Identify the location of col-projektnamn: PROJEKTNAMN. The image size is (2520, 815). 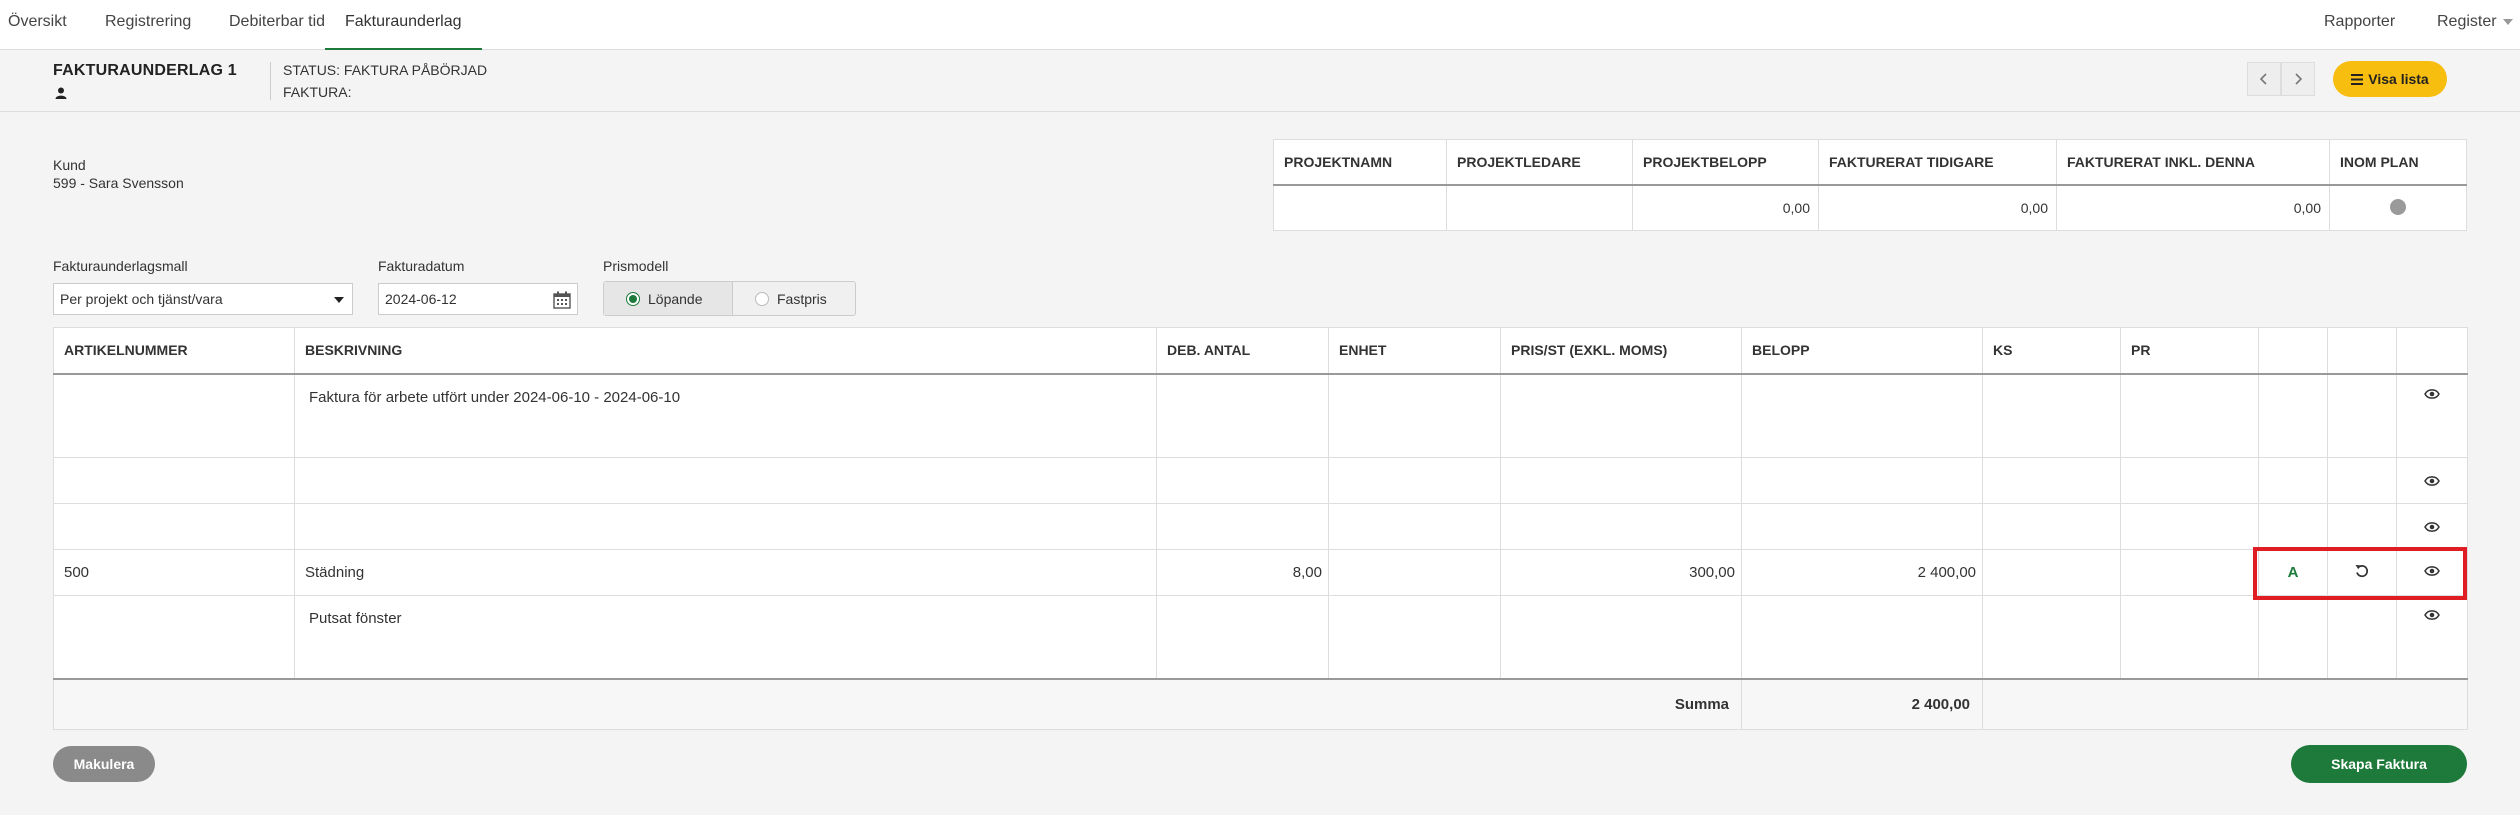
(1360, 162).